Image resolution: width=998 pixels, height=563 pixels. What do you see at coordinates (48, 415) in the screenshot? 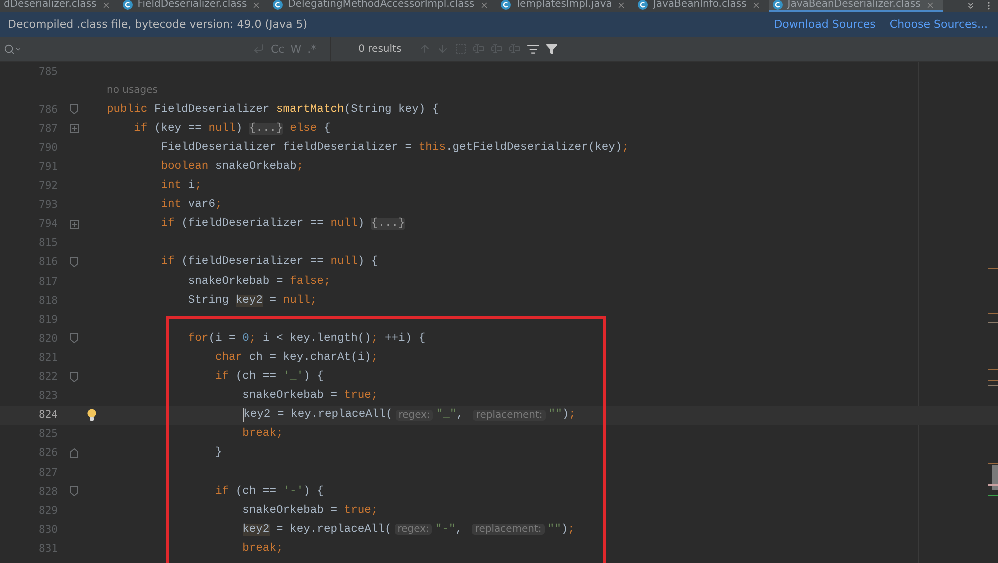
I see `line-number: 824` at bounding box center [48, 415].